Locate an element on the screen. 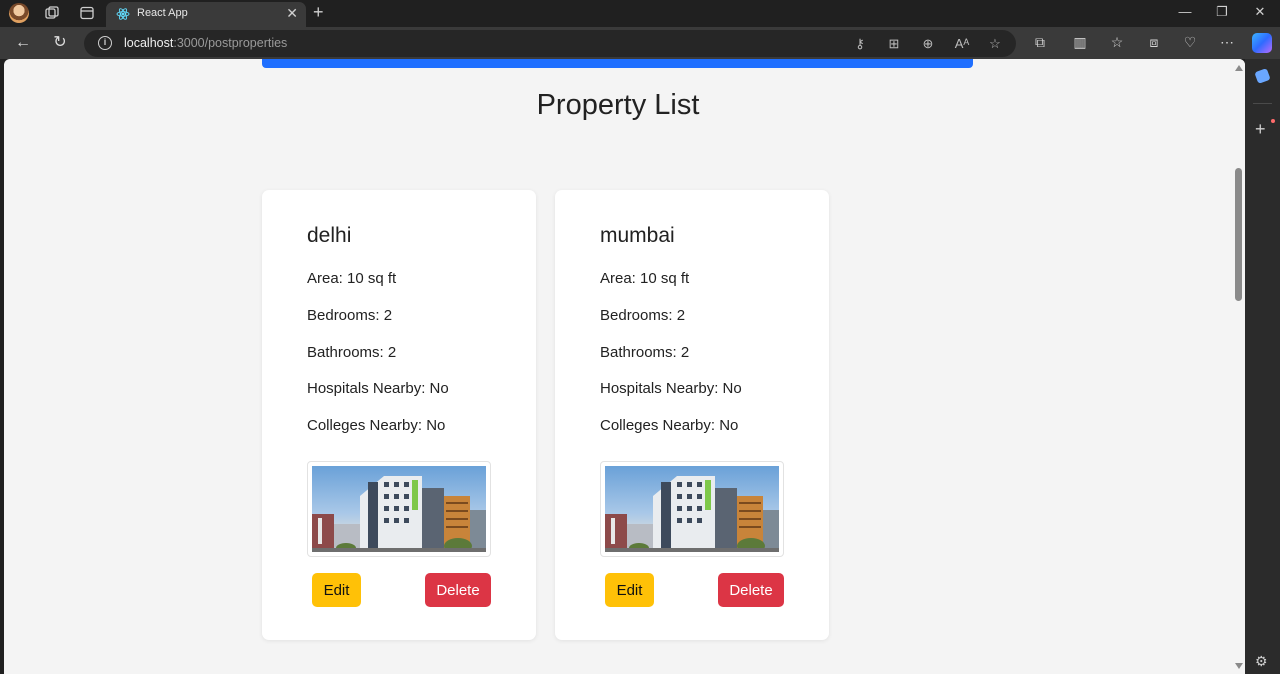 The image size is (1280, 674). tab-title: React App is located at coordinates (162, 13).